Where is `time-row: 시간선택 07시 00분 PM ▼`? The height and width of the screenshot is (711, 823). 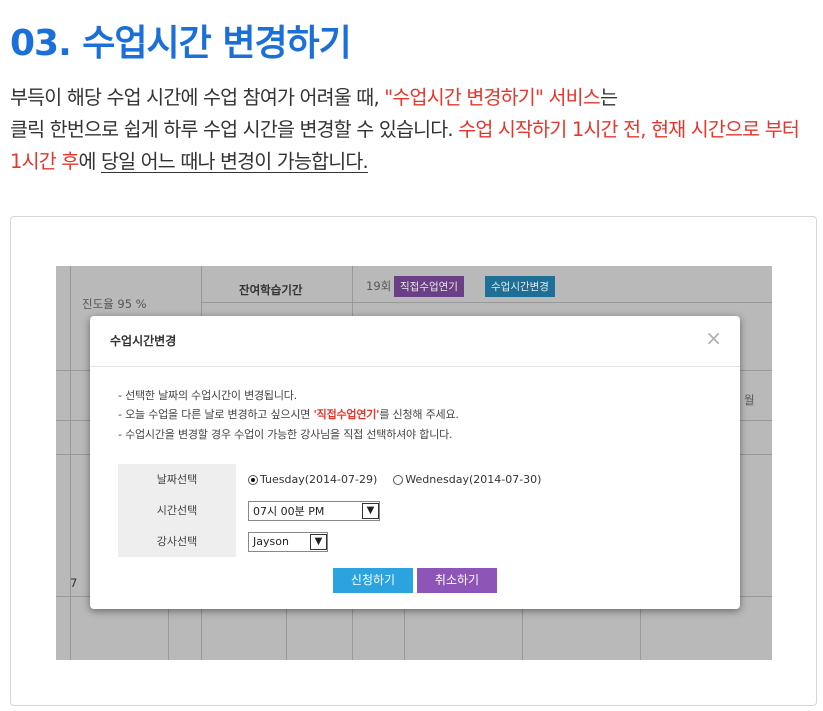
time-row: 시간선택 07시 00분 PM ▼ is located at coordinates (357, 510).